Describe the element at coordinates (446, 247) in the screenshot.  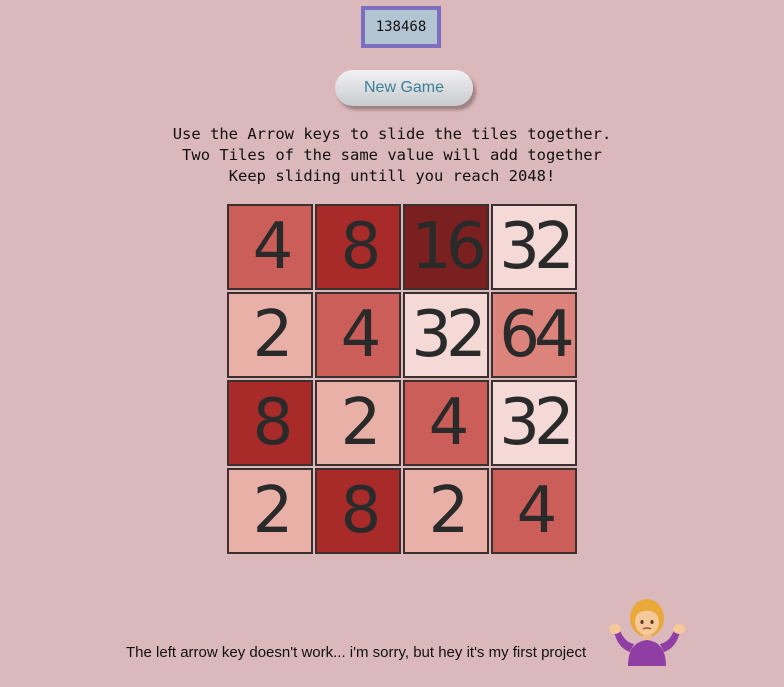
I see `tile-16: 16` at that location.